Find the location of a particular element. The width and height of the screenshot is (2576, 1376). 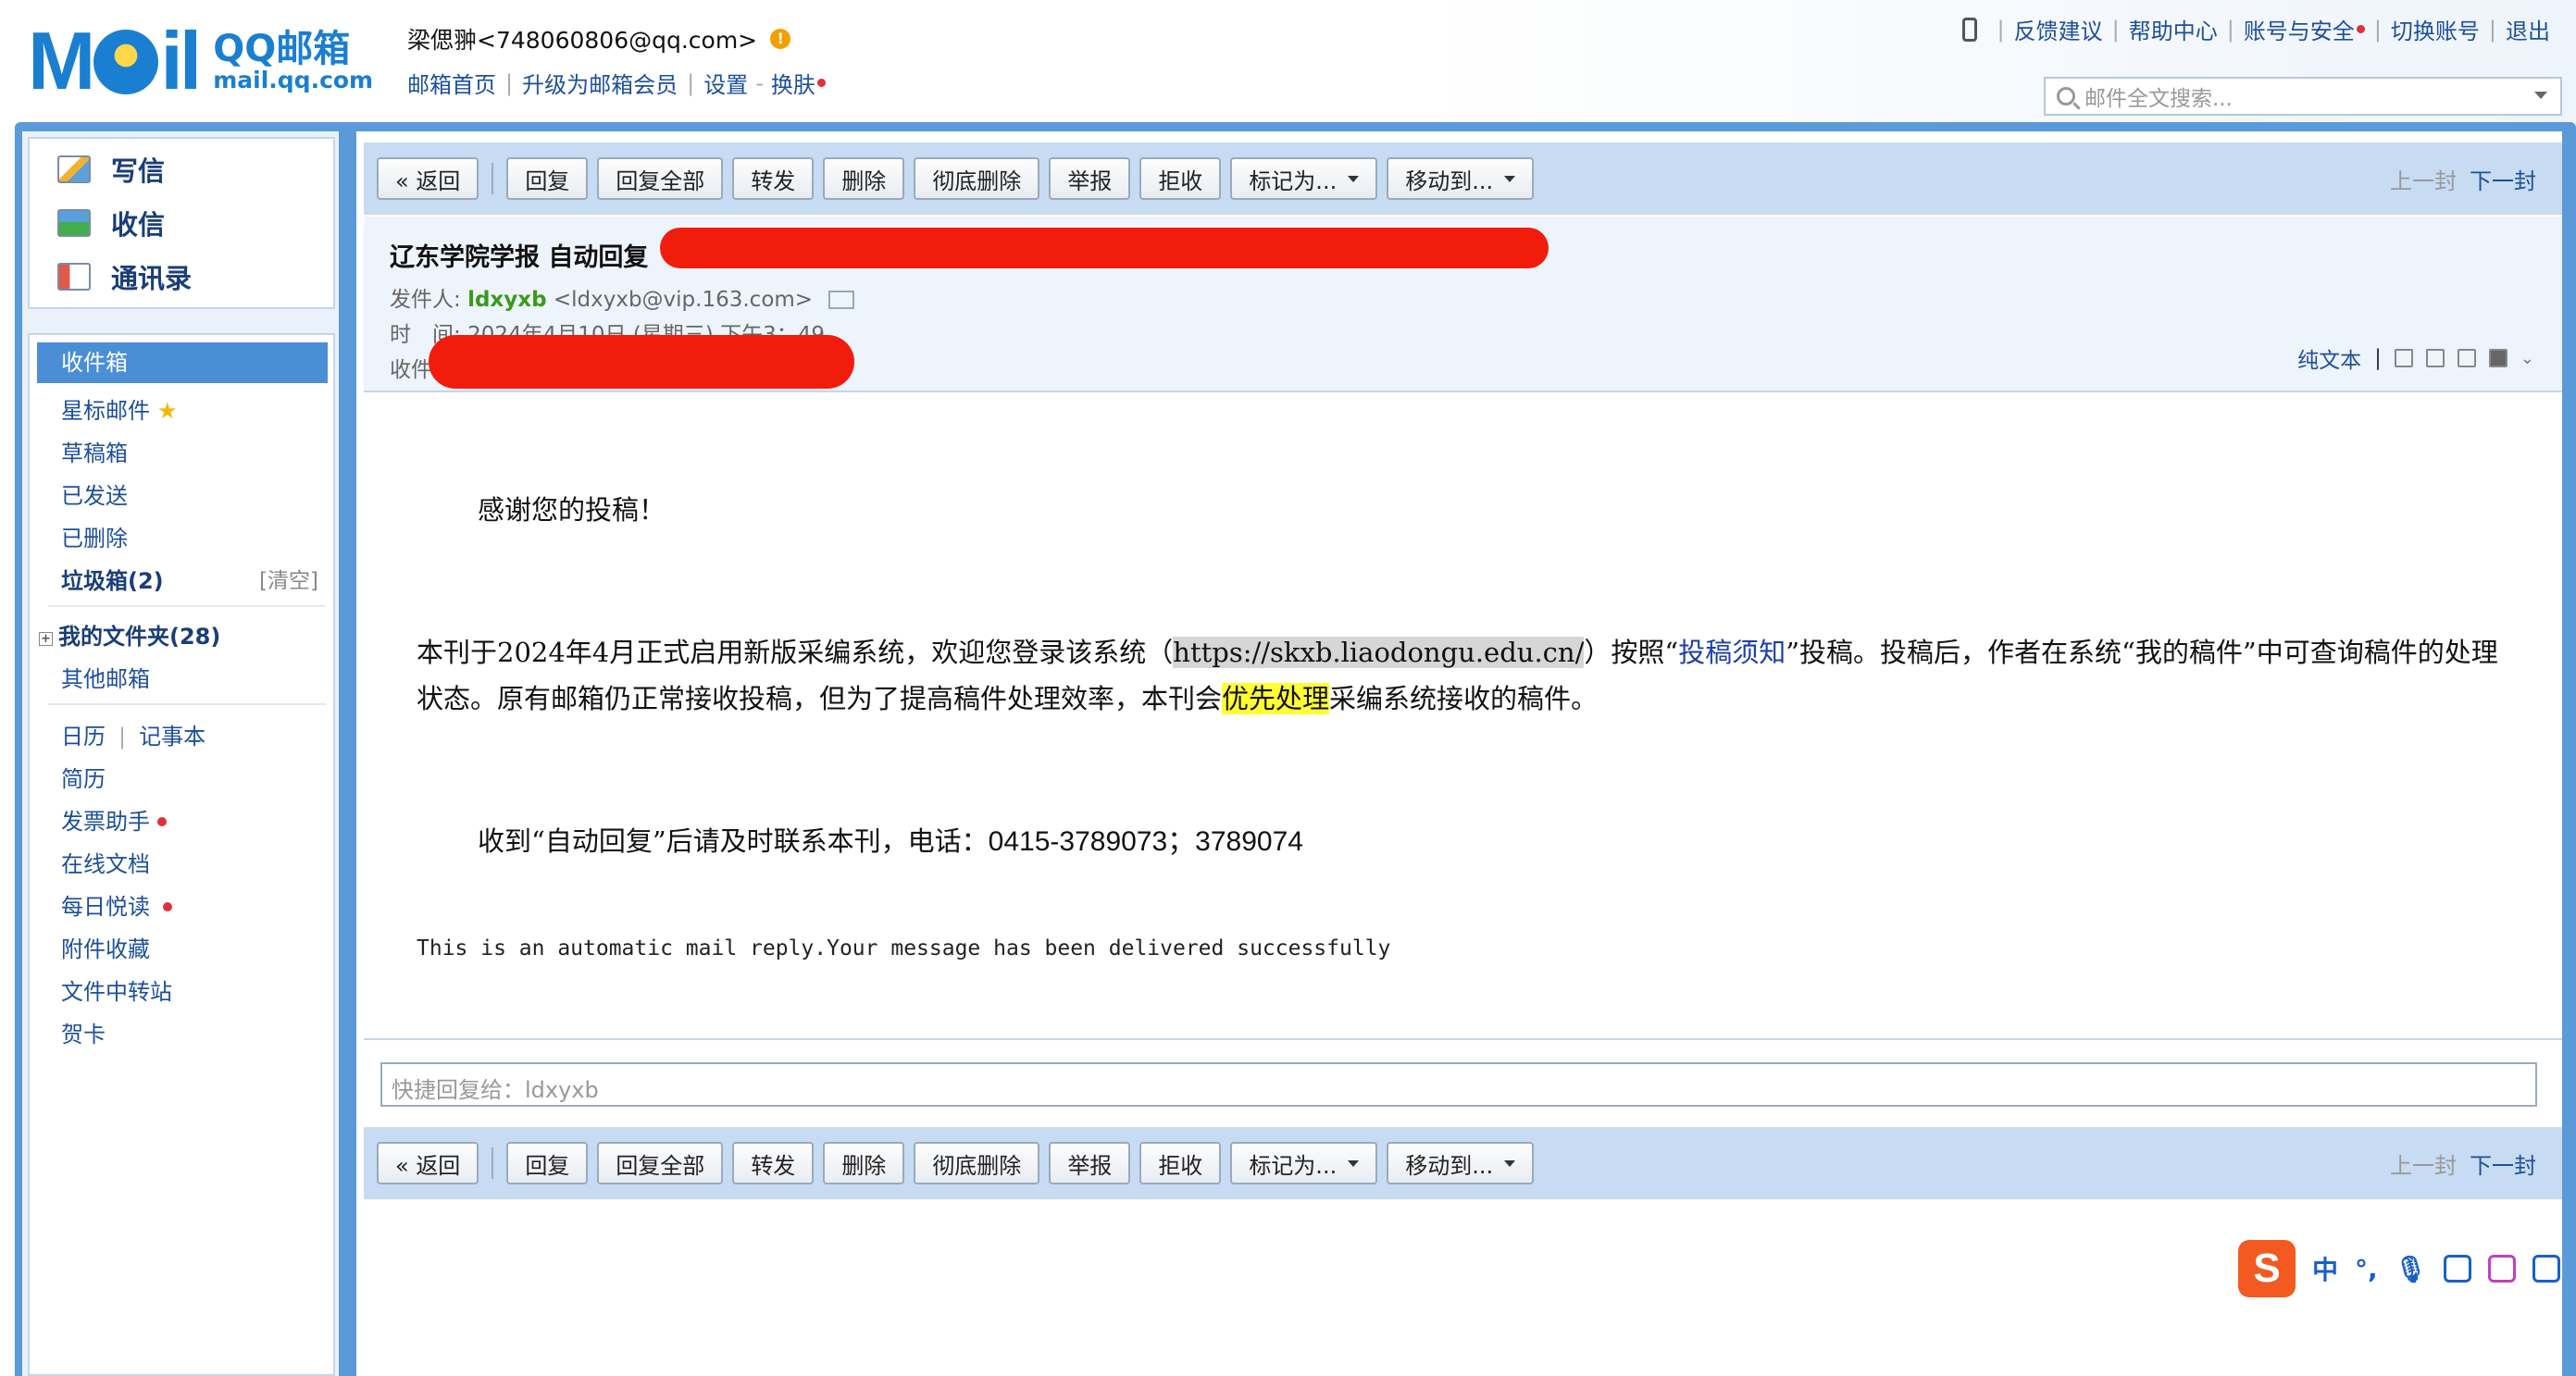

folder-inbox: 收件箱 is located at coordinates (182, 362).